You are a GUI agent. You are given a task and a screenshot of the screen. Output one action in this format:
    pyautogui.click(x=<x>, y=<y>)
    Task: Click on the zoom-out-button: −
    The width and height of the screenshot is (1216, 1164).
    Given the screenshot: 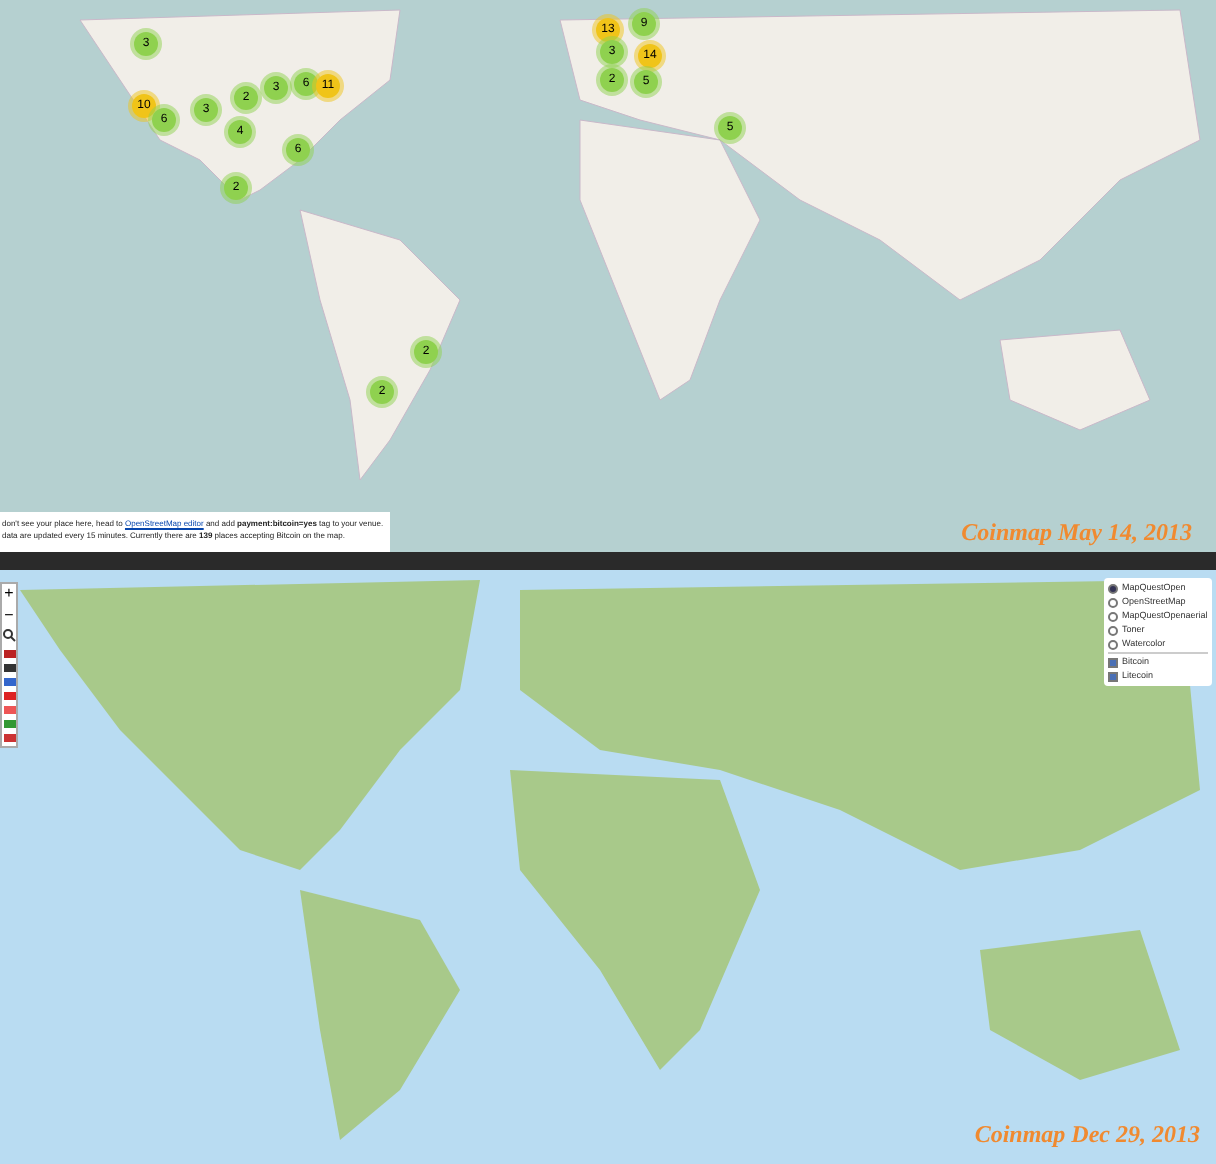 What is the action you would take?
    pyautogui.click(x=9, y=615)
    